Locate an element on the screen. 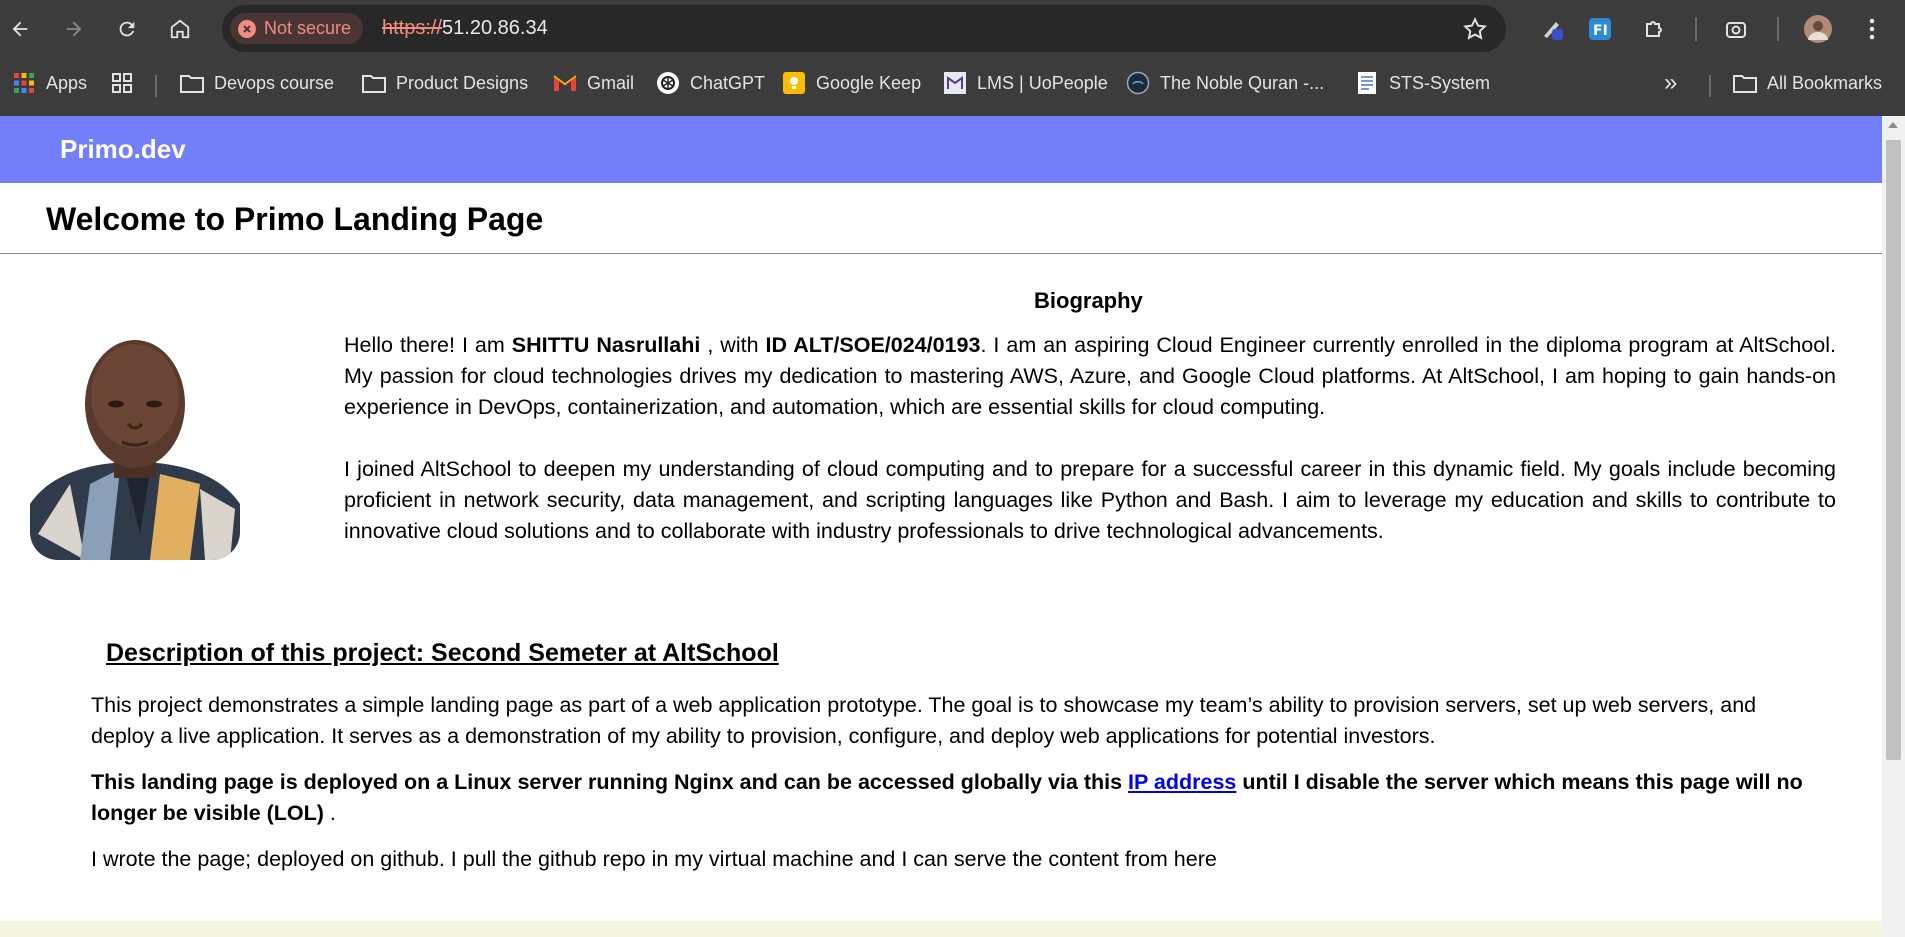  bookmarks-overflow-button: » is located at coordinates (1670, 83).